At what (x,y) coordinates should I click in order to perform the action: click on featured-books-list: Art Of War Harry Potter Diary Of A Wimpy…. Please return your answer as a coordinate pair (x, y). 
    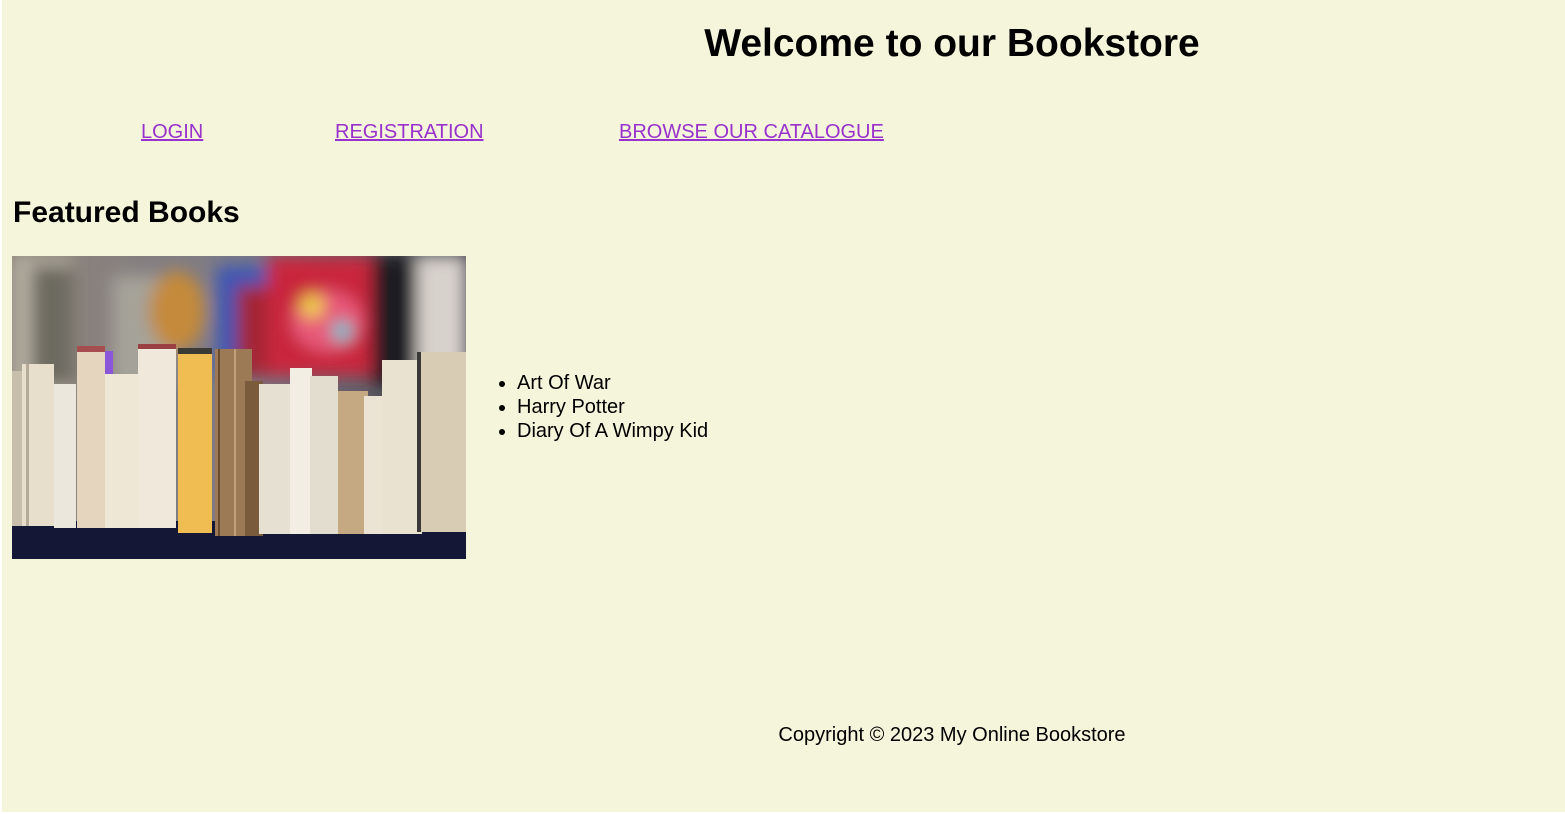
    Looking at the image, I should click on (612, 407).